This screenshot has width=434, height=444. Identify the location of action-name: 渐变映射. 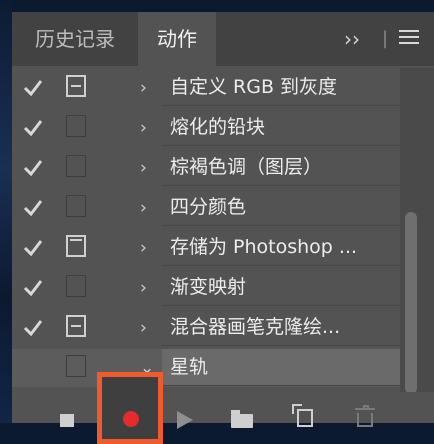
(281, 287).